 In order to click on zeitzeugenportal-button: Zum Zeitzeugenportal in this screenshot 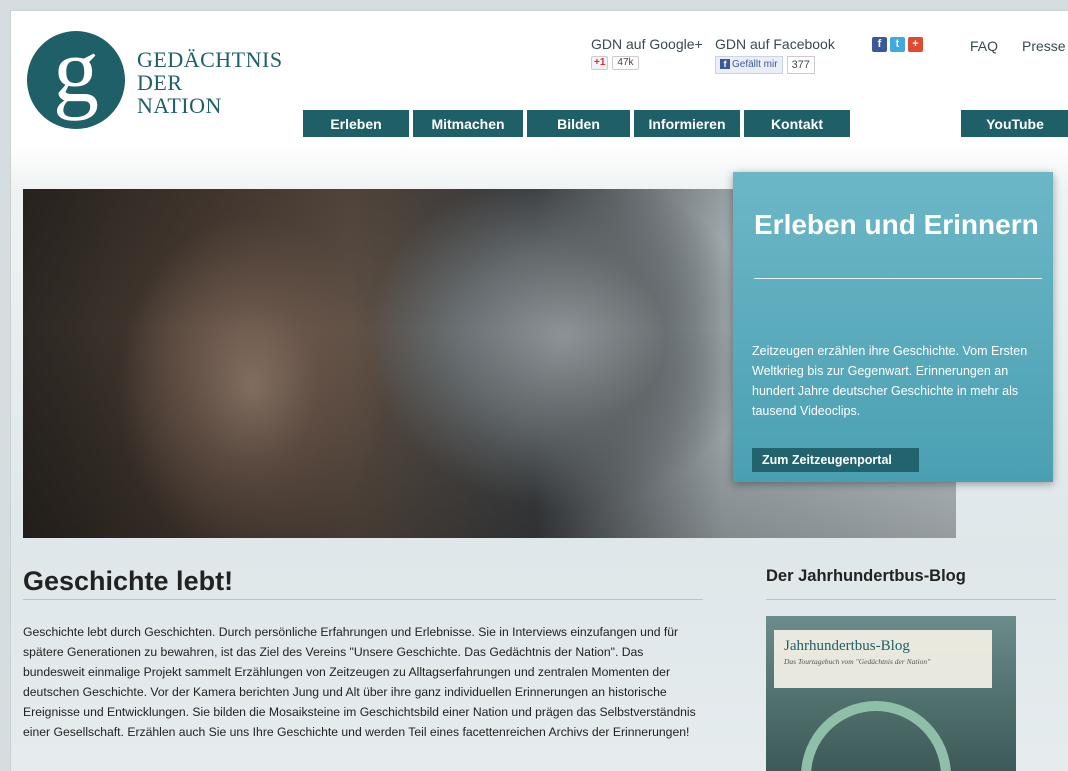, I will do `click(835, 460)`.